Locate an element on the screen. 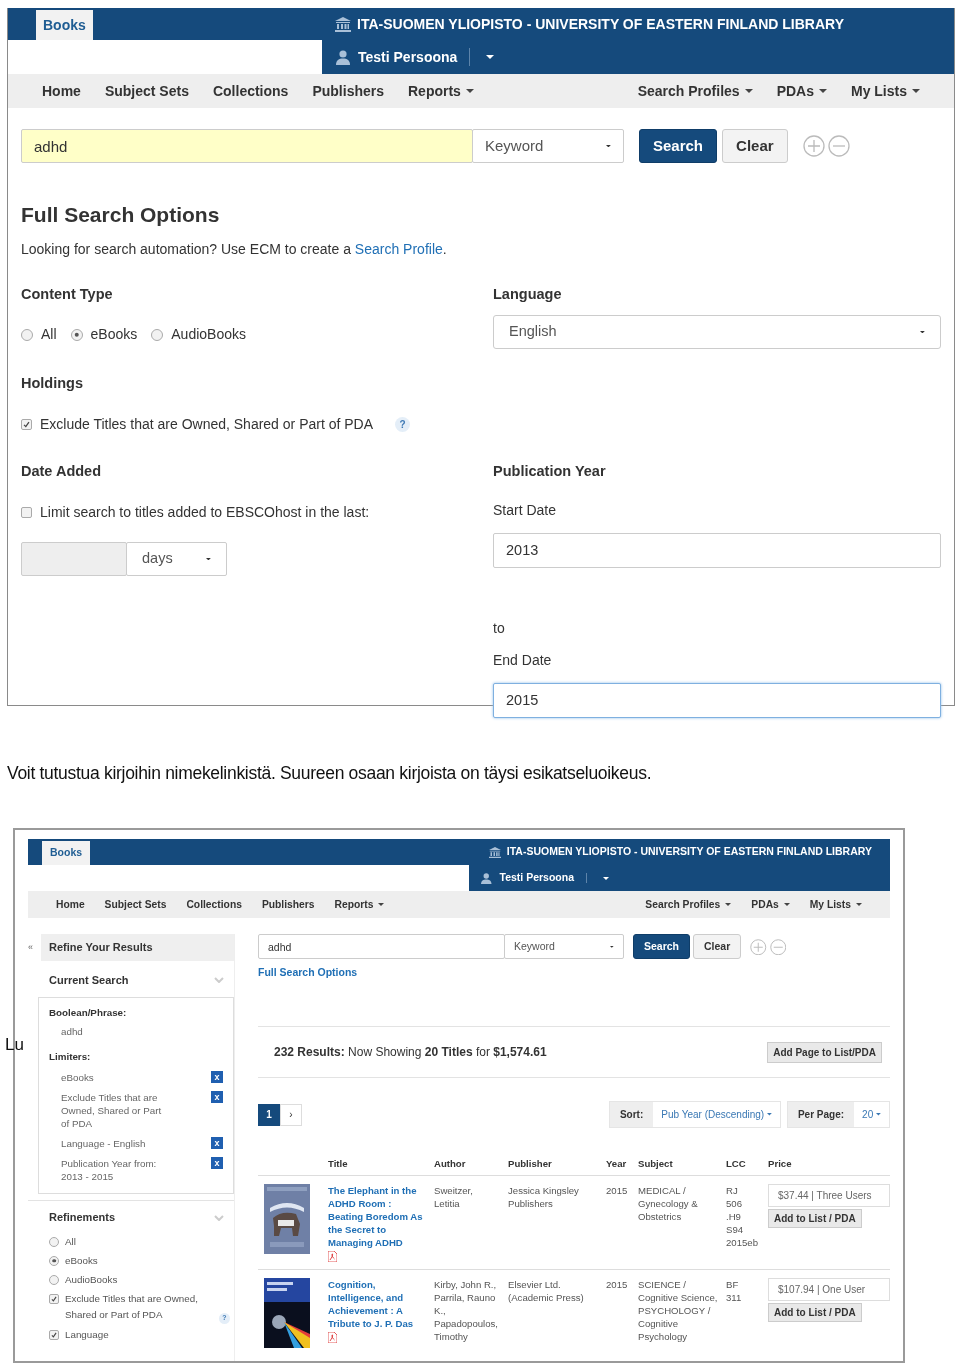  field-label: End Date is located at coordinates (523, 660).